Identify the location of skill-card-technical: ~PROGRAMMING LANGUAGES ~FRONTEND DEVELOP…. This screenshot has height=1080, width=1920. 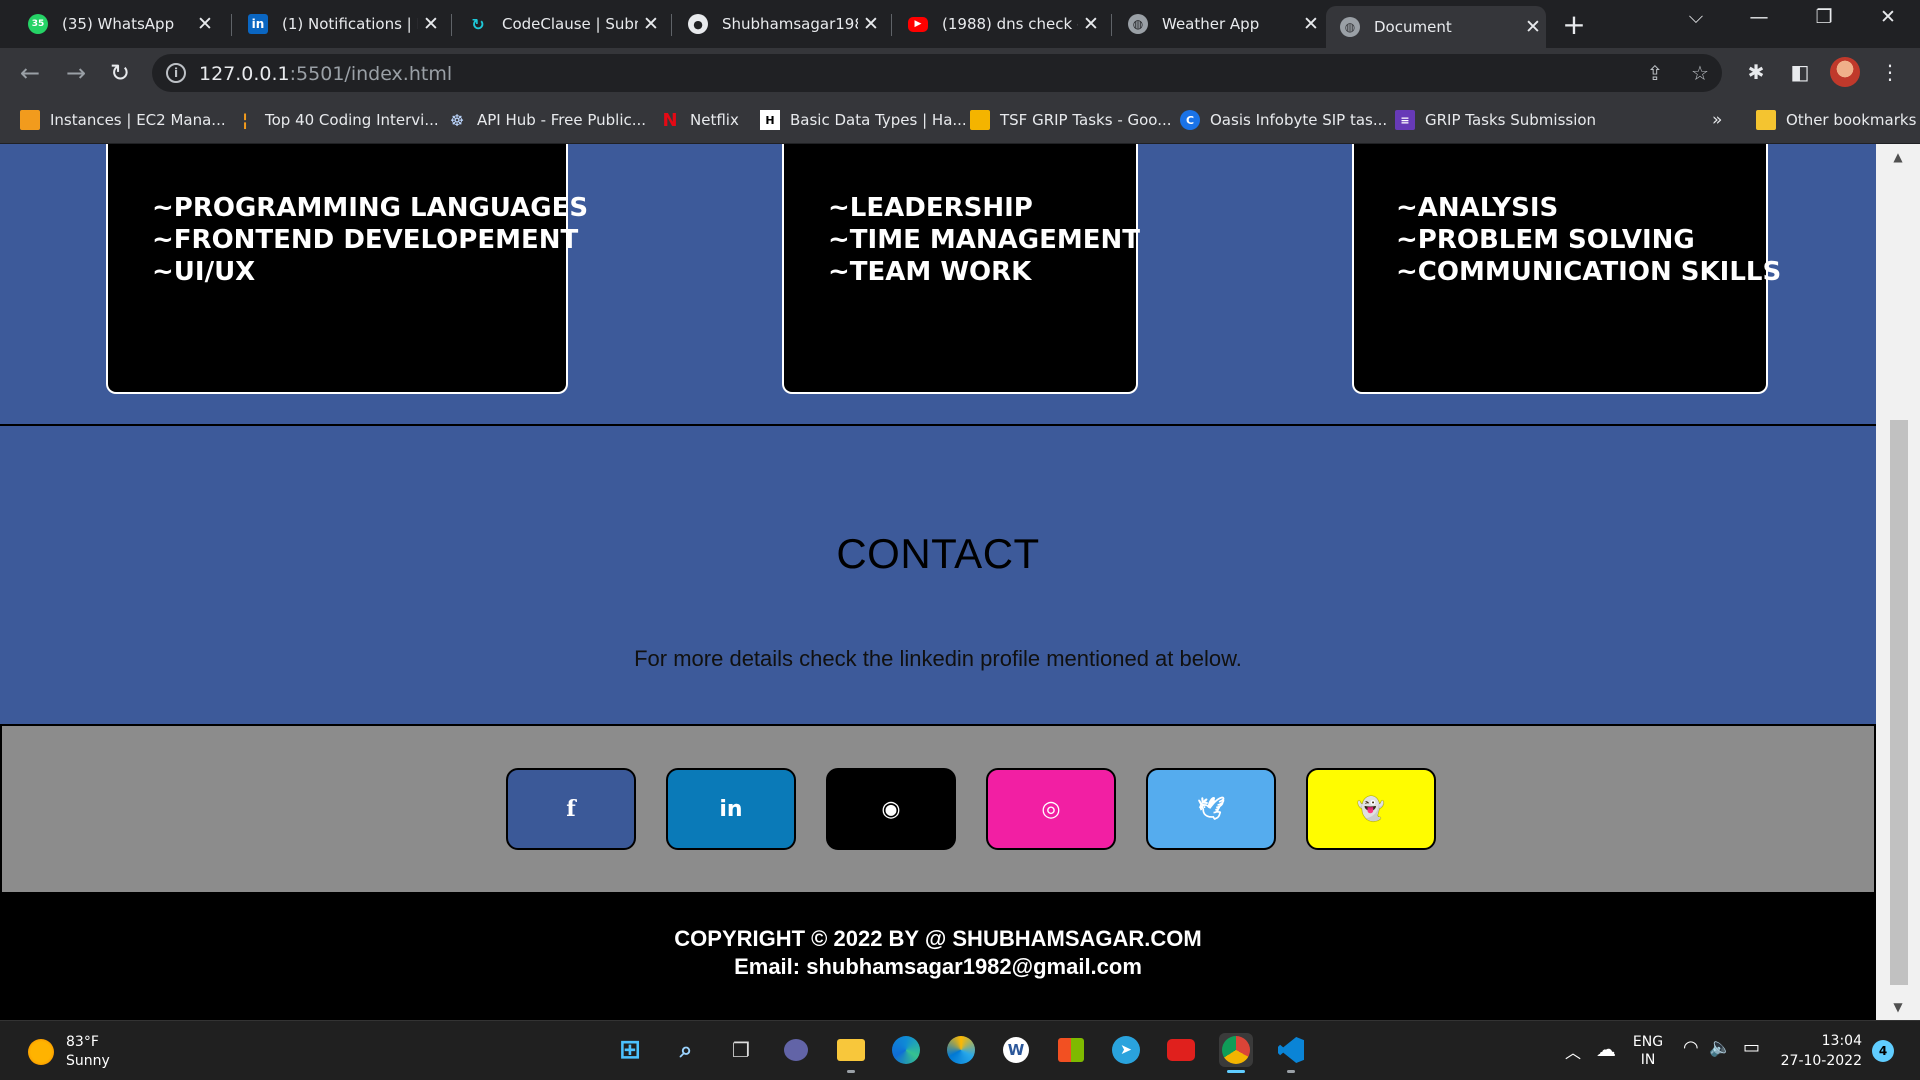
(347, 269).